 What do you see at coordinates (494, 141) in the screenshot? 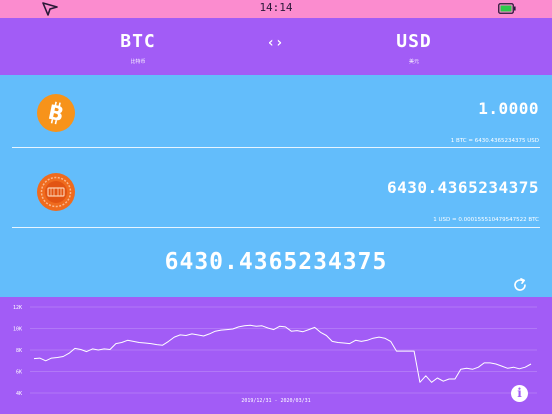
I see `from-rate-label: 1 BTC = 6430.4365234375 USD` at bounding box center [494, 141].